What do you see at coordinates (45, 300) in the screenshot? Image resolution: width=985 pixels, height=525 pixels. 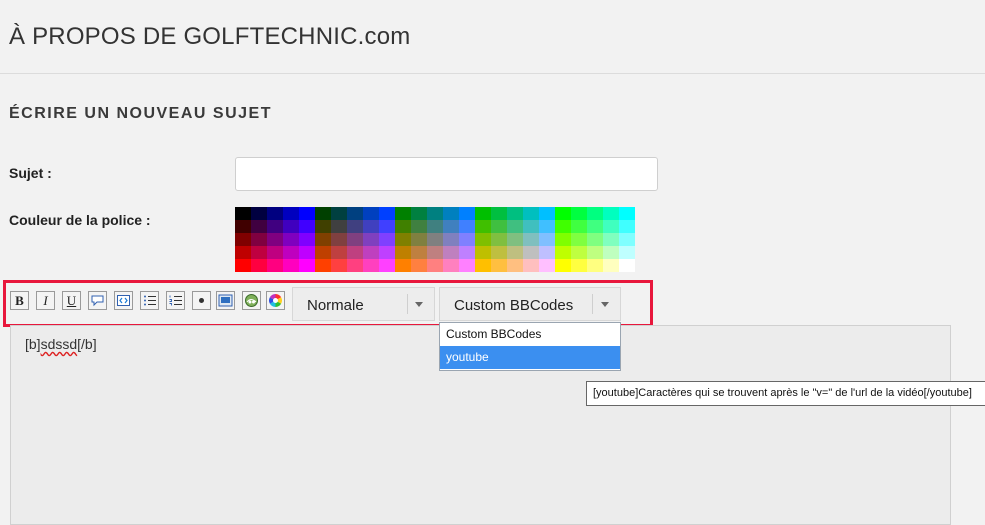 I see `italic-button: I` at bounding box center [45, 300].